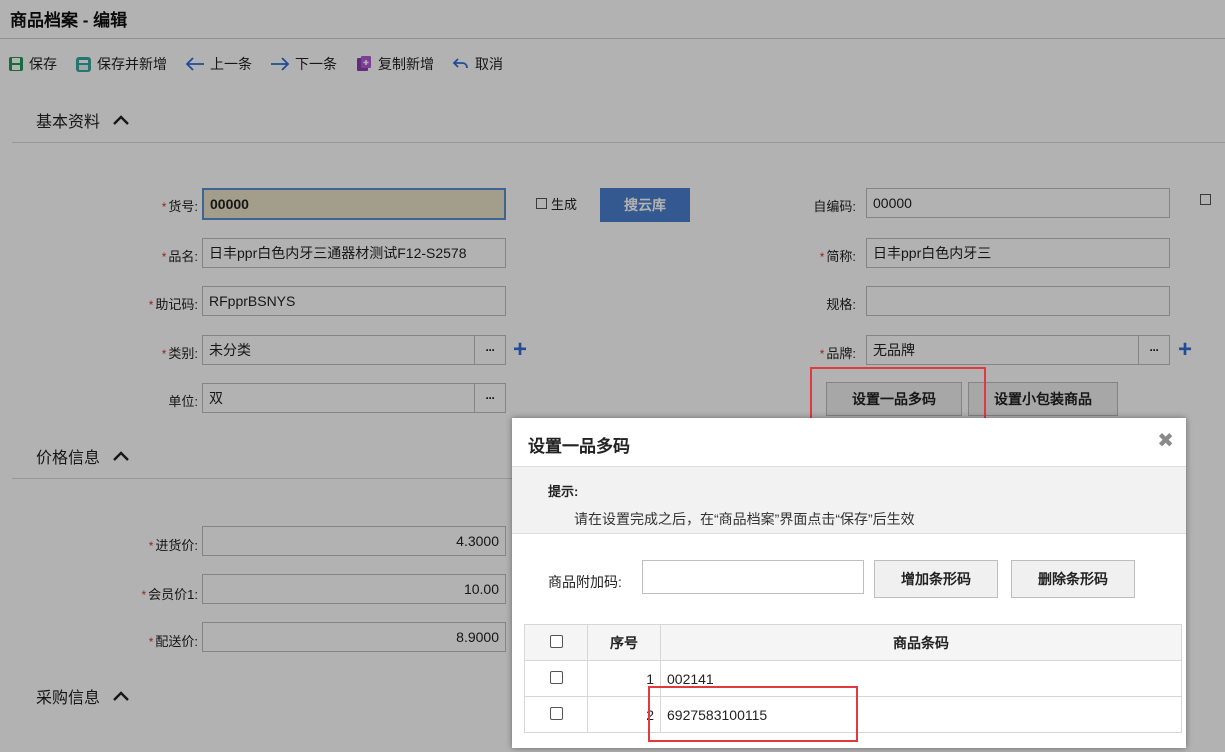 The height and width of the screenshot is (752, 1225). What do you see at coordinates (849, 500) in the screenshot?
I see `dialog-tip-box: 提示: 请在设置完成之后，在“商品档案”界面点击“保存”后生效` at bounding box center [849, 500].